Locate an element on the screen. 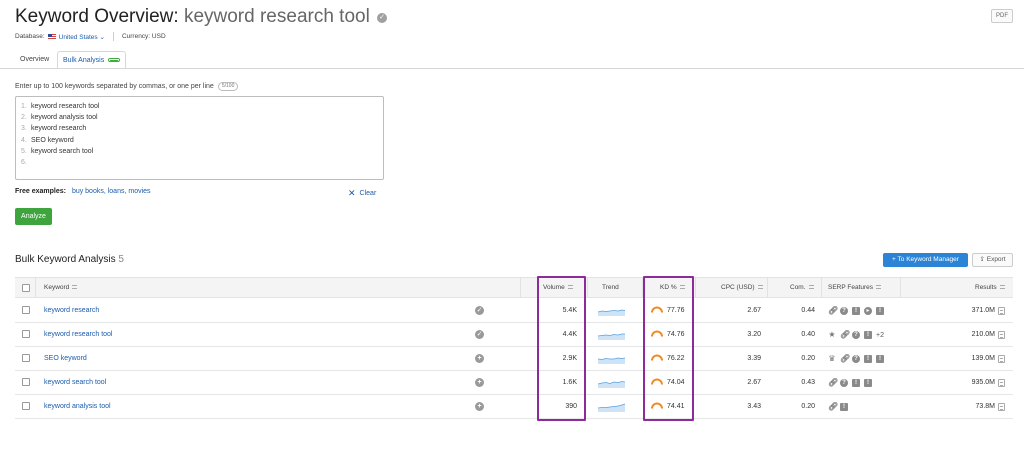  kd-value: 74.76 is located at coordinates (676, 334).